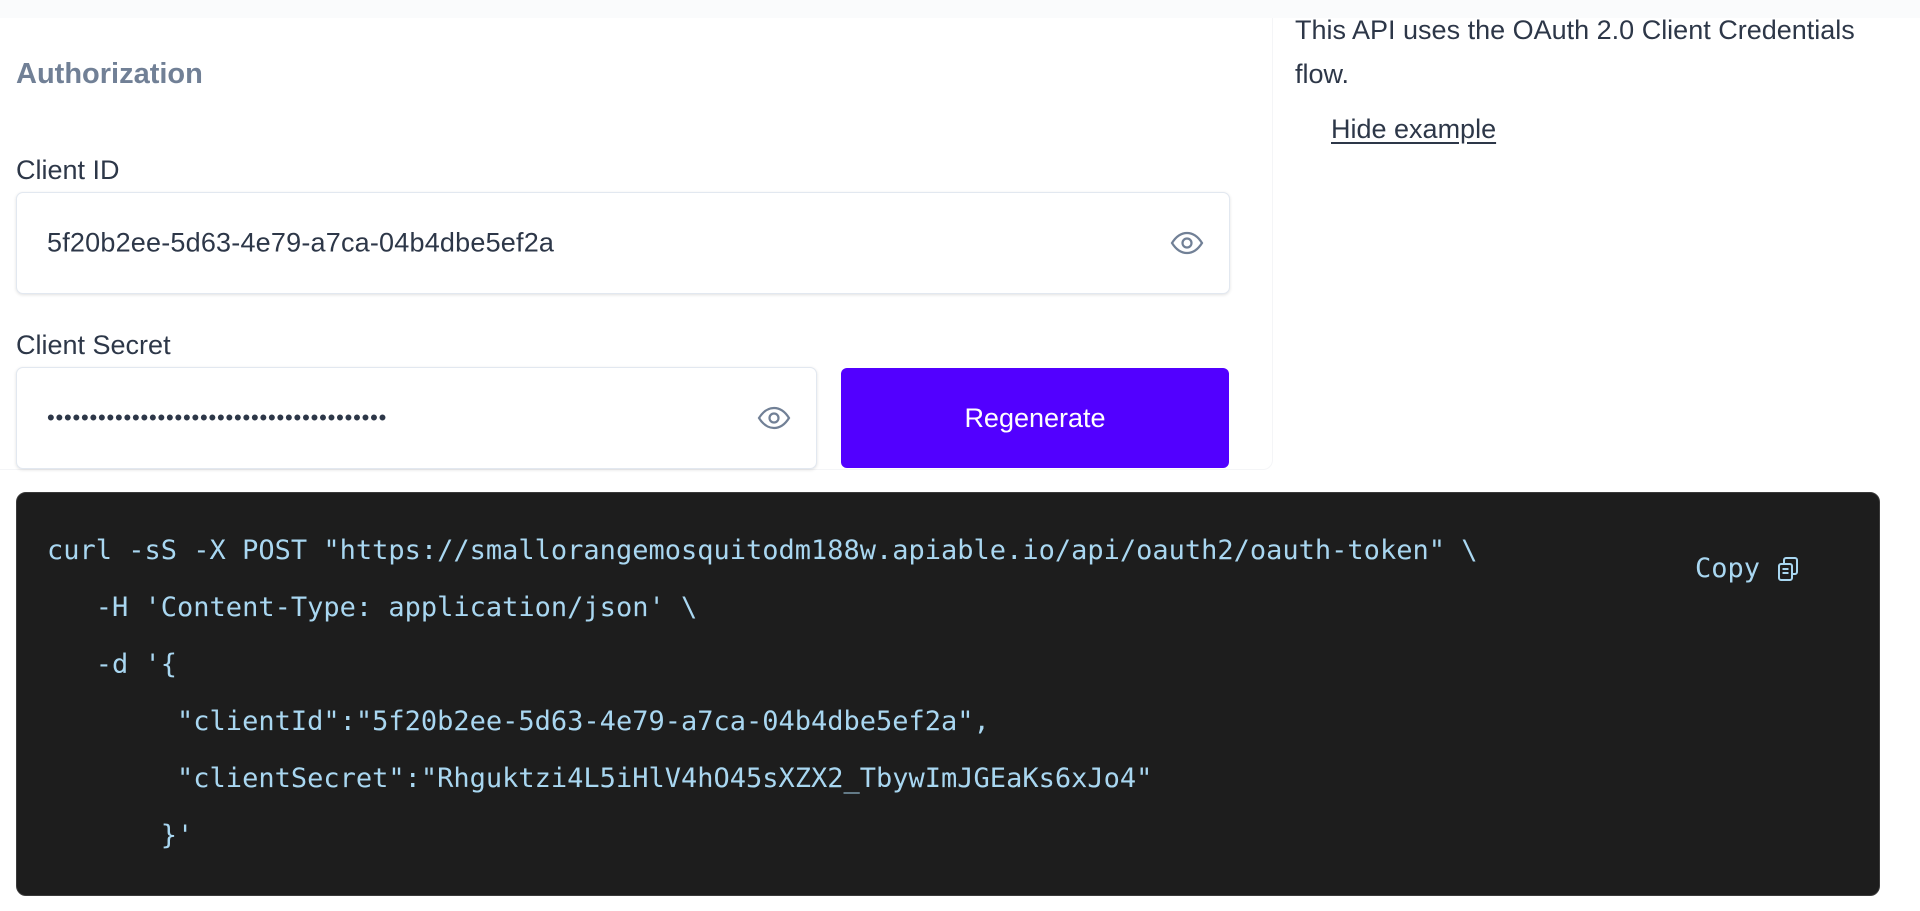 Image resolution: width=1920 pixels, height=911 pixels. Describe the element at coordinates (93, 345) in the screenshot. I see `client-secret-label: Client Secret` at that location.